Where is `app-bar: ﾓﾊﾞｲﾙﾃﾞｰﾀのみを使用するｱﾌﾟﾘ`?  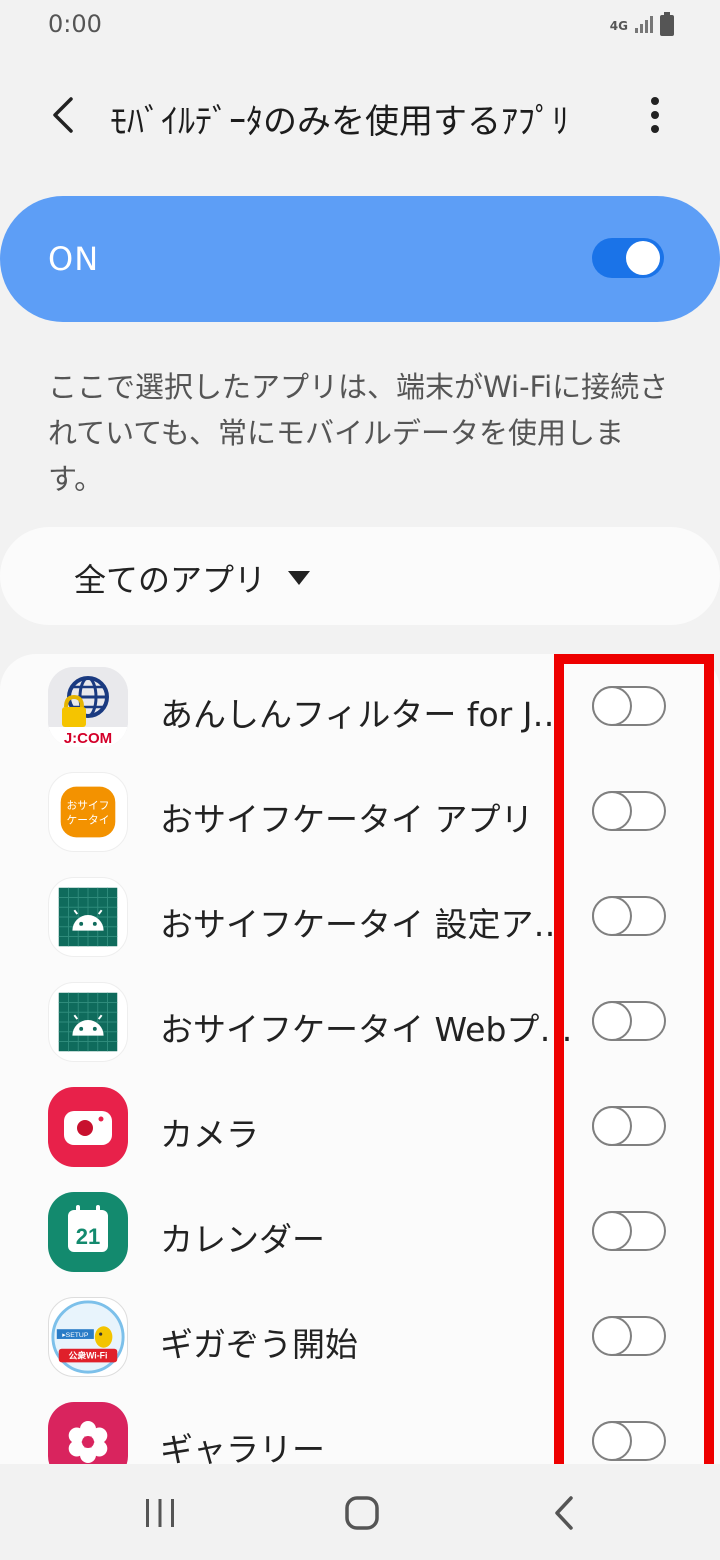 app-bar: ﾓﾊﾞｲﾙﾃﾞｰﾀのみを使用するｱﾌﾟﾘ is located at coordinates (360, 115).